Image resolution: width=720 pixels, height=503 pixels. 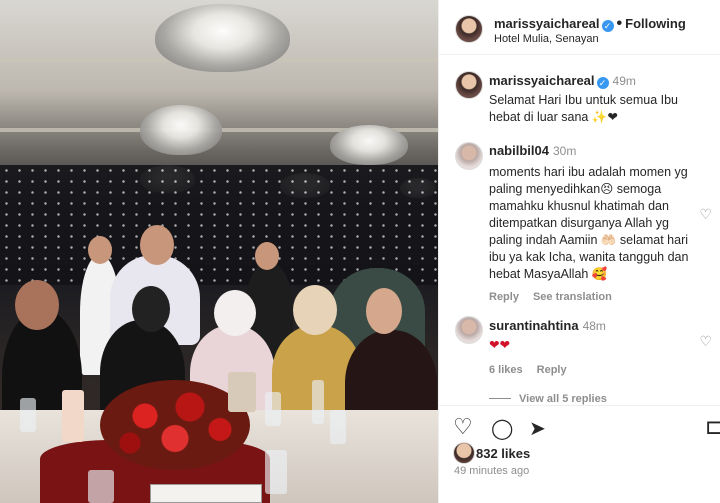 What do you see at coordinates (591, 346) in the screenshot?
I see `comment: surantinahtina 48m ❤❤ 6 likes Reply` at bounding box center [591, 346].